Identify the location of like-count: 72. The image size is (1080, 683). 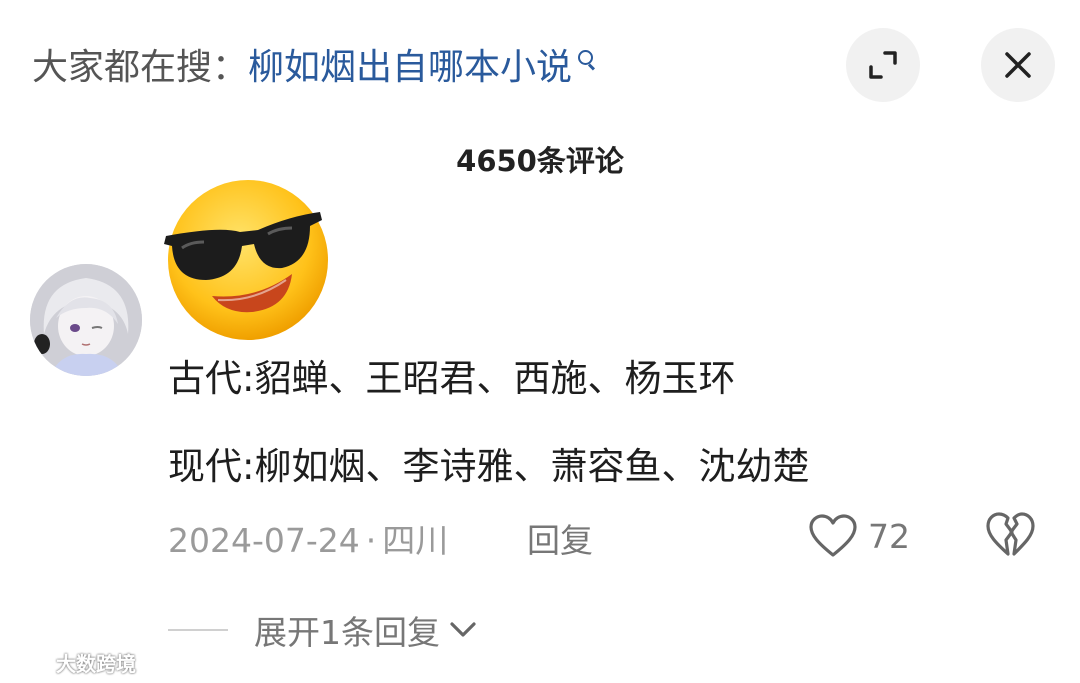
(889, 536).